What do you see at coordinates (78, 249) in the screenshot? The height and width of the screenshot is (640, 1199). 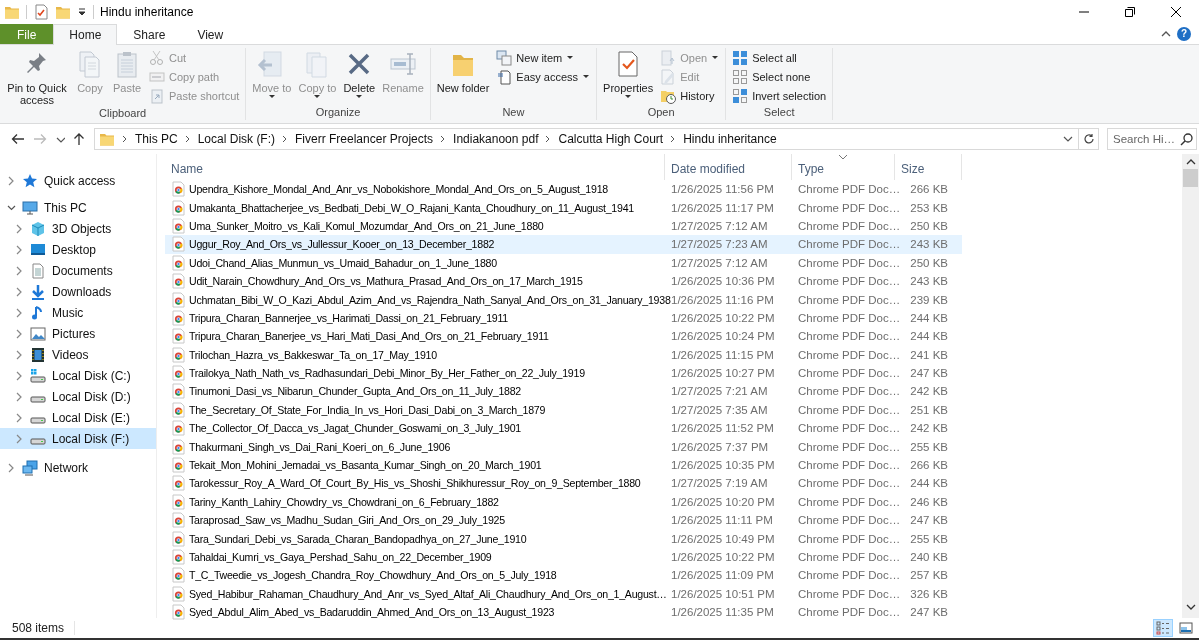 I see `nav-item: Desktop` at bounding box center [78, 249].